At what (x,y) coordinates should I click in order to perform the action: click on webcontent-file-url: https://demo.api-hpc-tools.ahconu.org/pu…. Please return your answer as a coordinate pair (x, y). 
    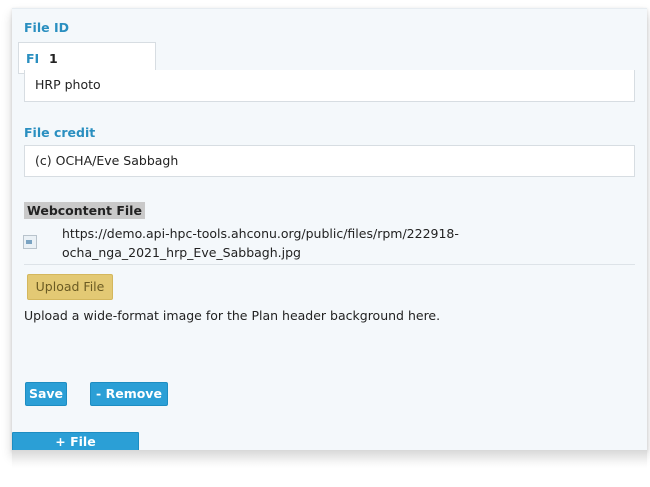
    Looking at the image, I should click on (260, 243).